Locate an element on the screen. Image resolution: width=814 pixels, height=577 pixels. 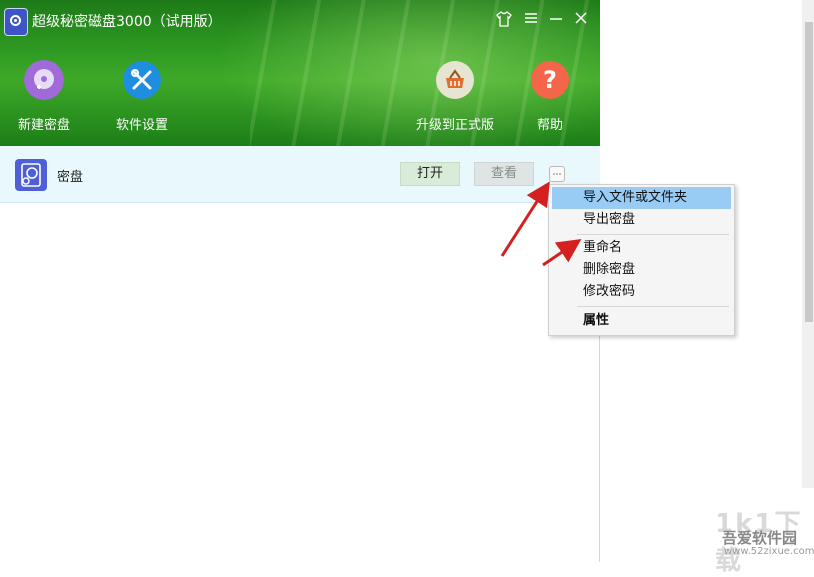
watermark-text: 吾爱软件园 is located at coordinates (760, 538).